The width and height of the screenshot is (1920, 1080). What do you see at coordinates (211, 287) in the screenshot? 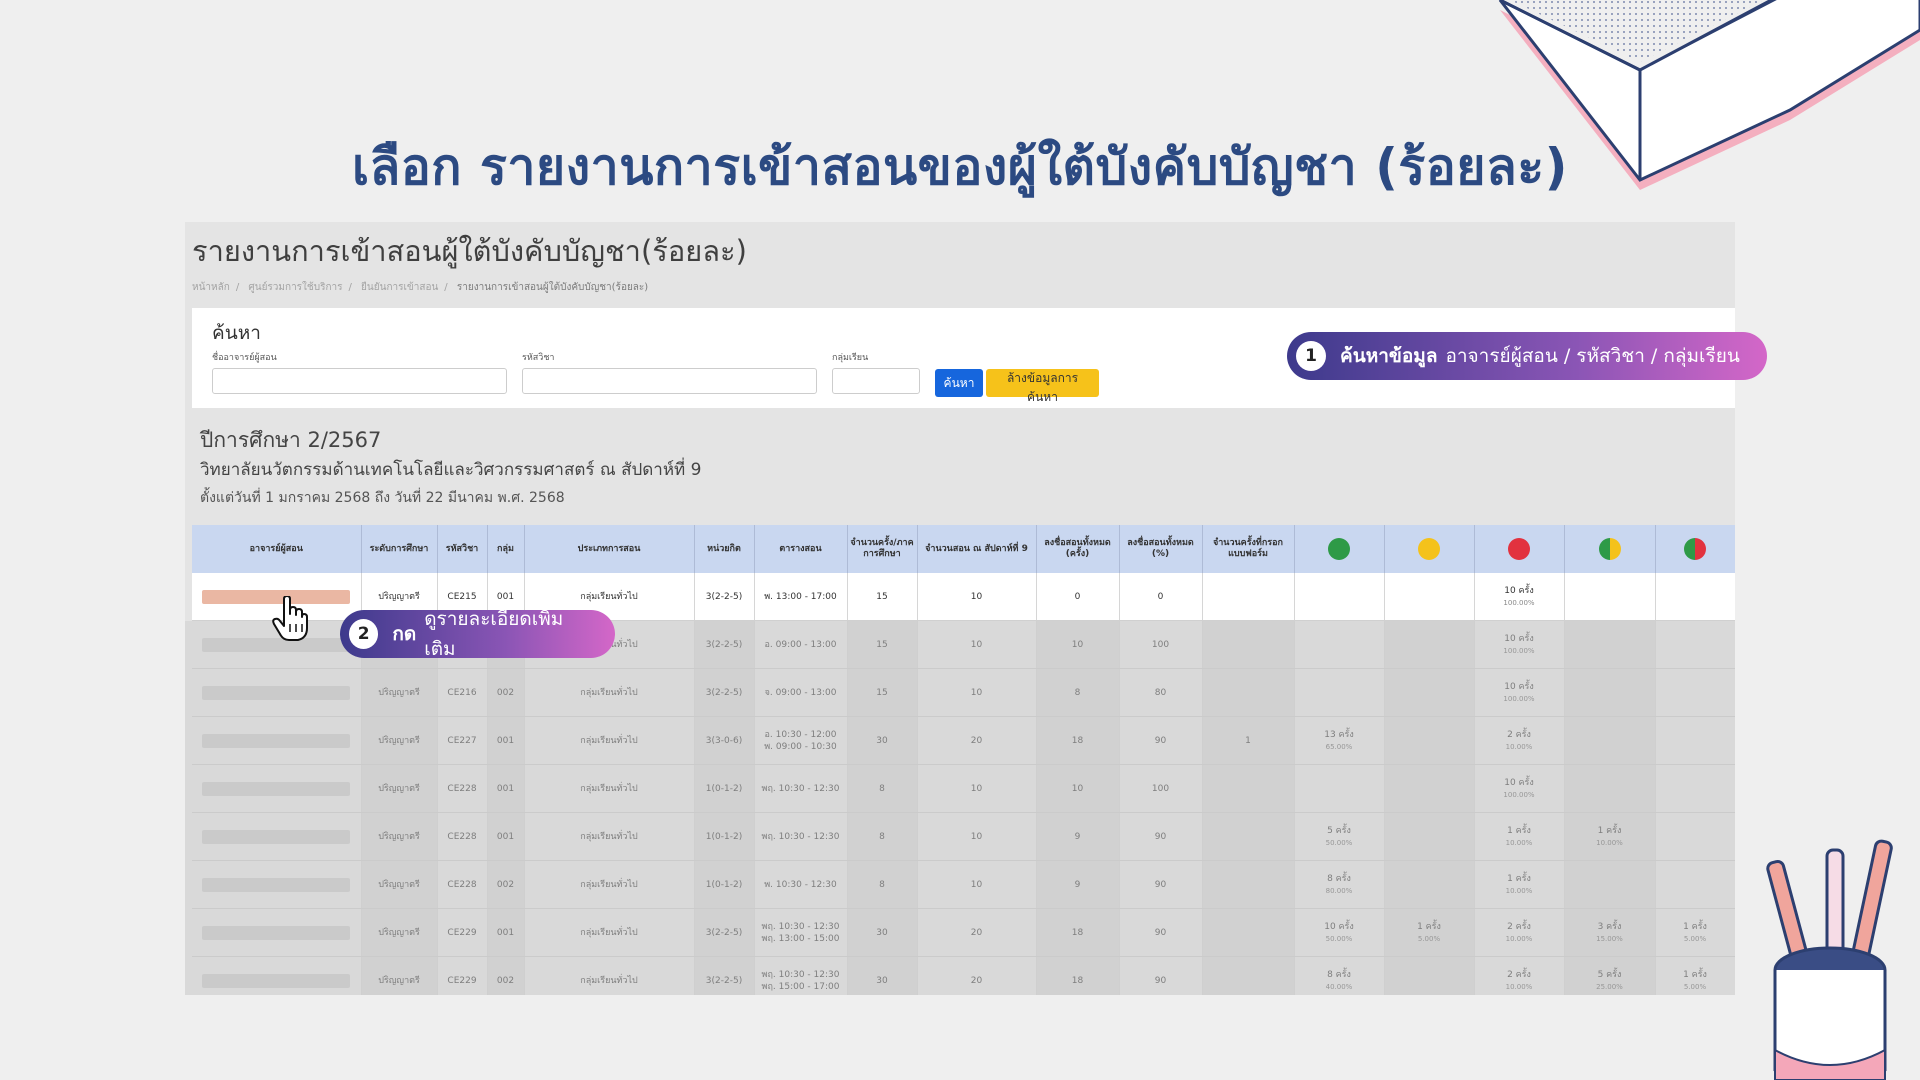
I see `breadcrumb-home: หน้าหลัก` at bounding box center [211, 287].